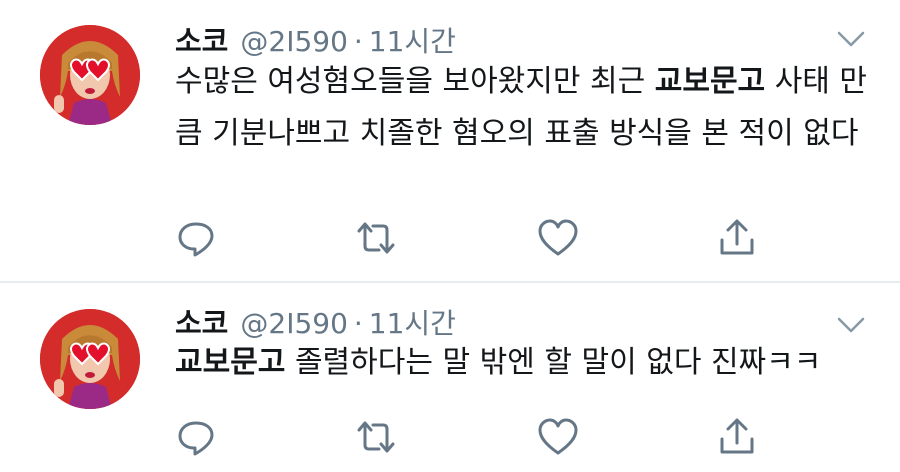 The image size is (900, 472). I want to click on tweet-text: 교보문고 졸렬하다는 말 밖엔 할 말이 없다 진짜ㅋㅋ, so click(525, 363).